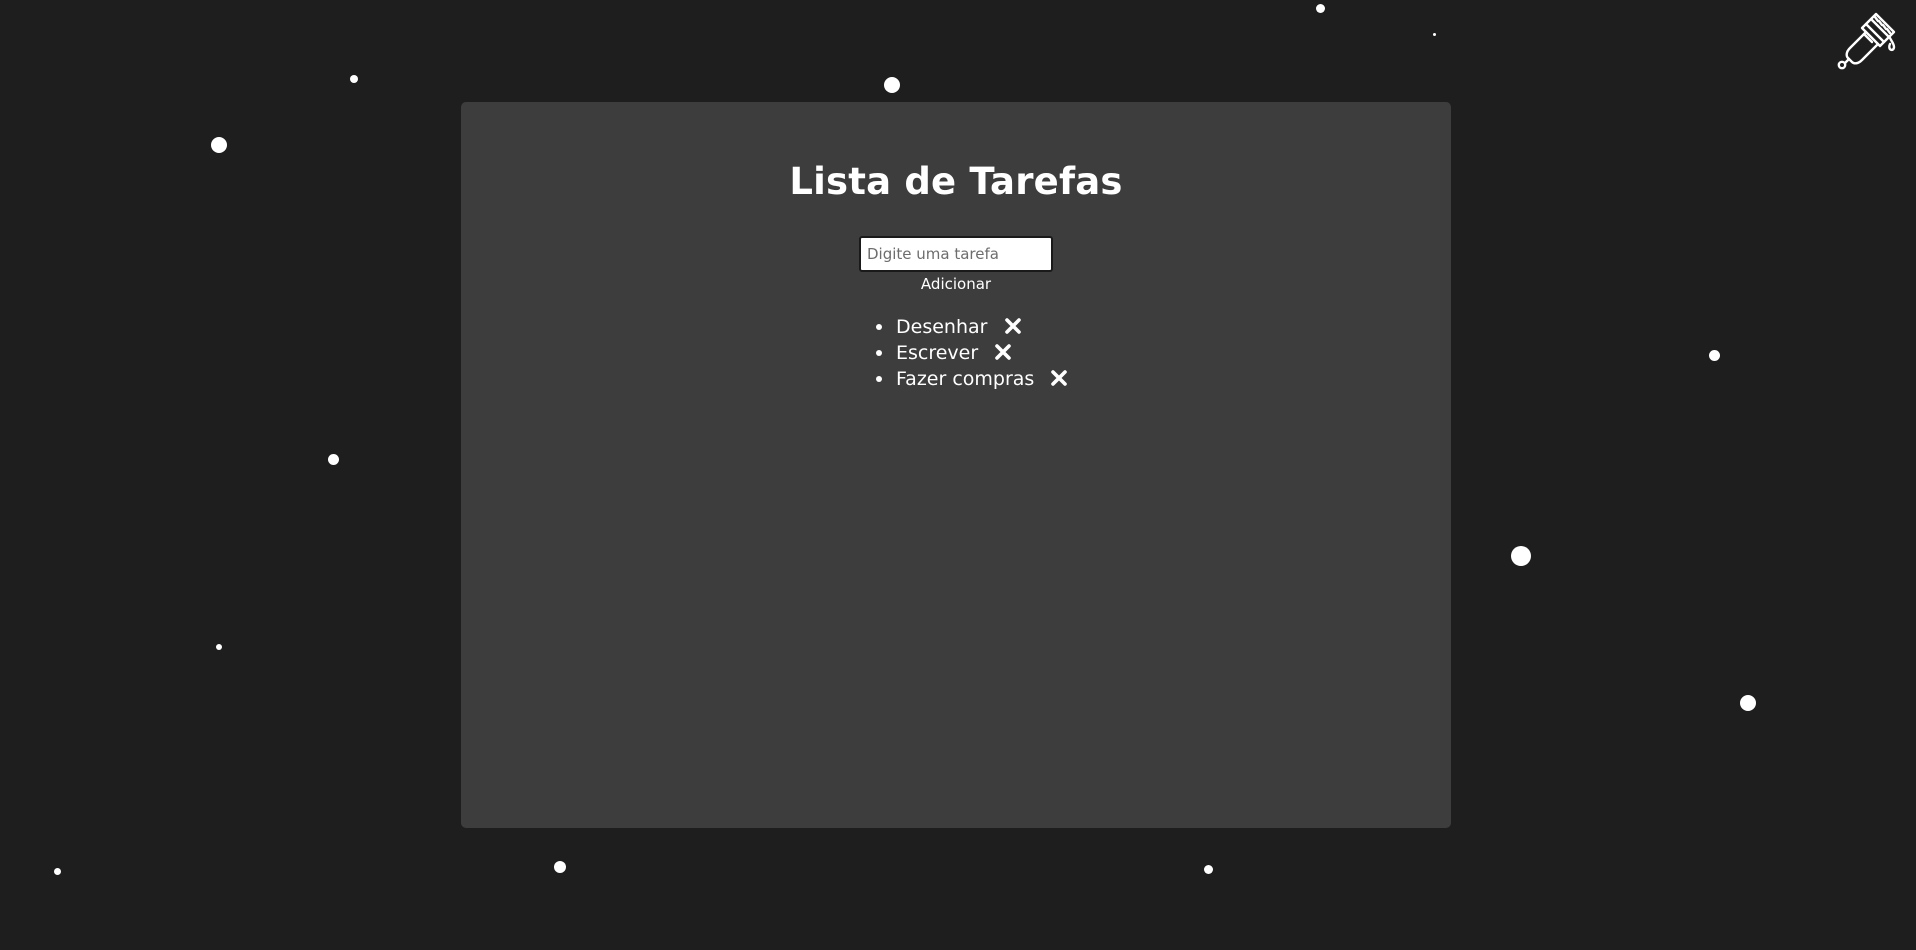 The image size is (1916, 950). I want to click on task-item: Escrever, so click(972, 353).